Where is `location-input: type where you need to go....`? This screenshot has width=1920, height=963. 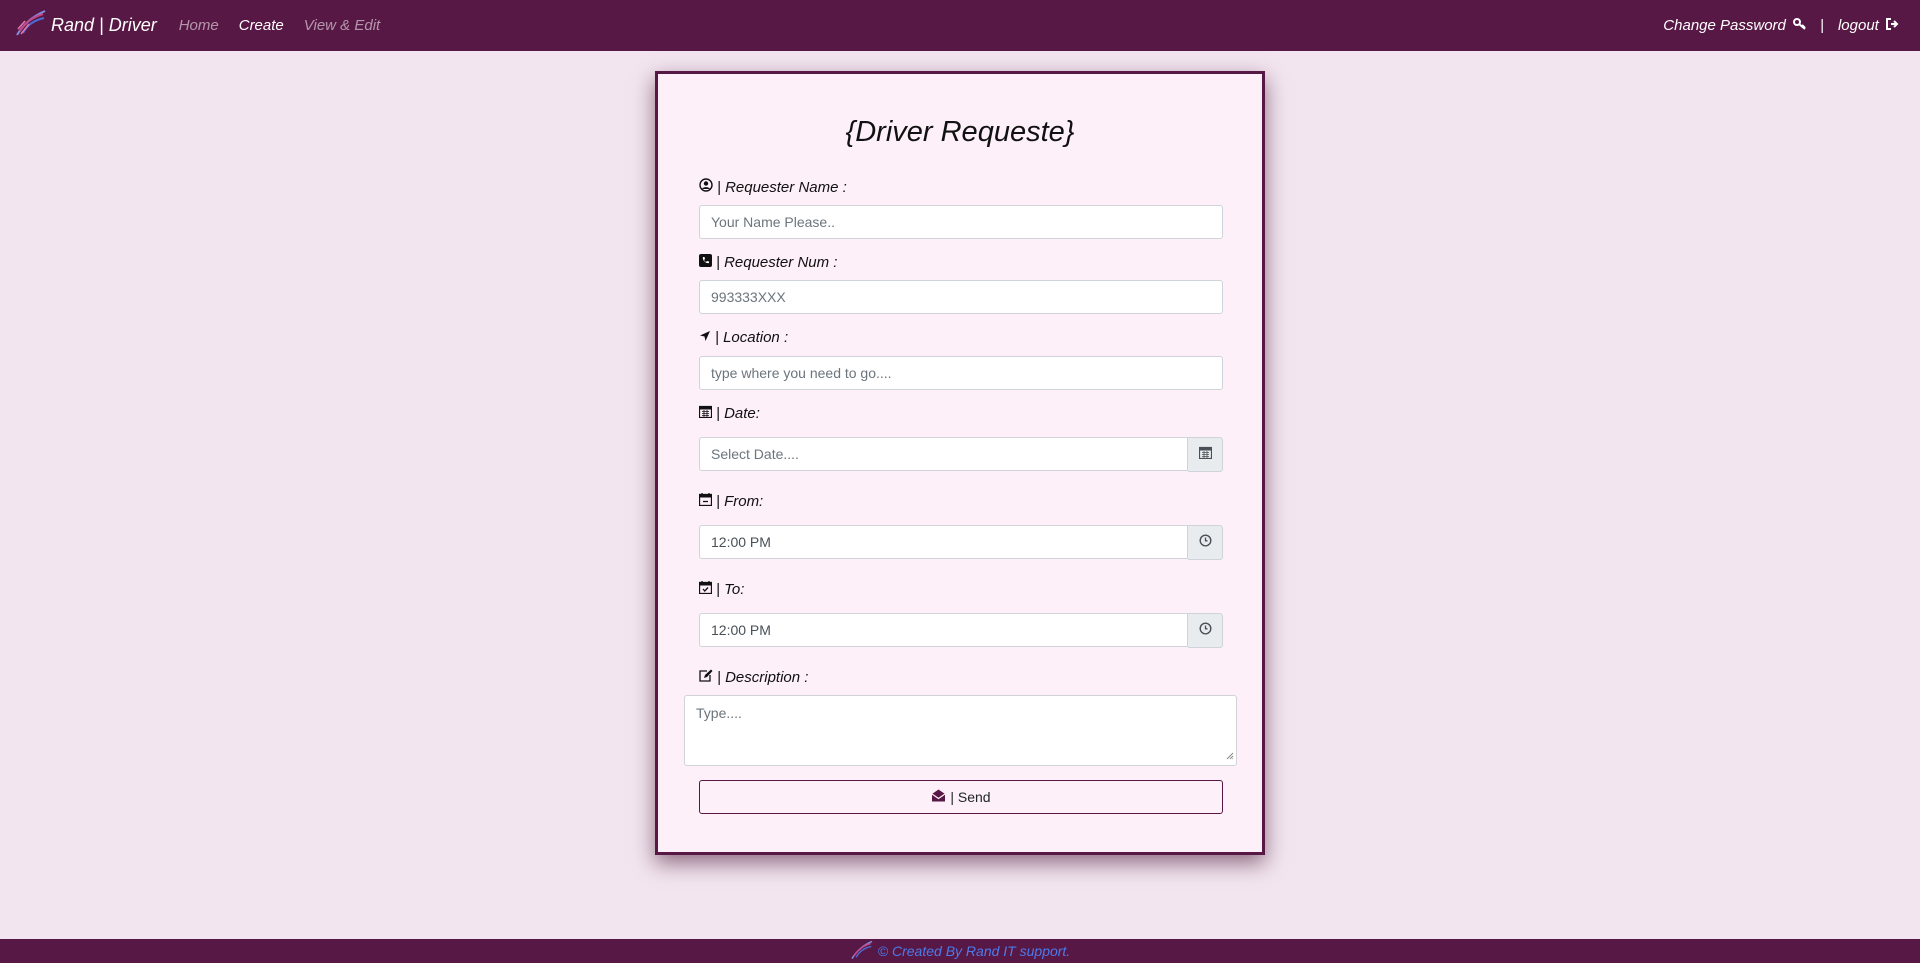 location-input: type where you need to go.... is located at coordinates (961, 373).